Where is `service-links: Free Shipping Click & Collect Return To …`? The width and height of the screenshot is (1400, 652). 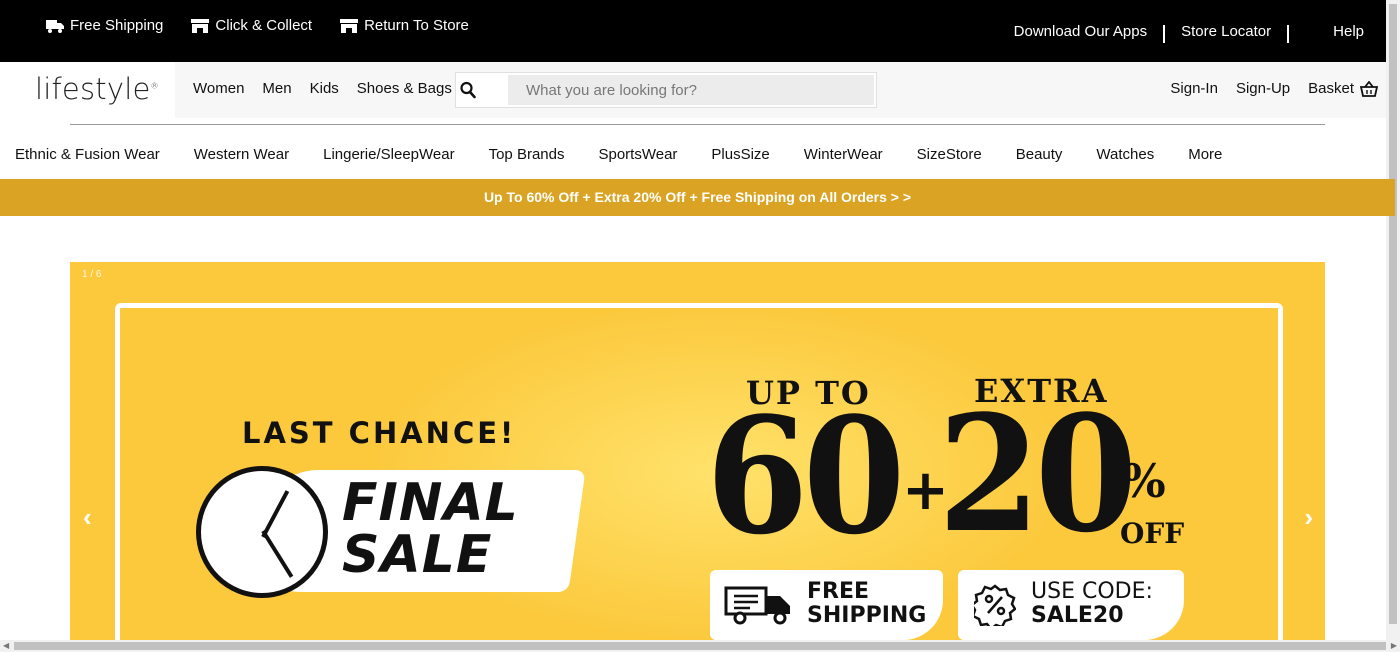
service-links: Free Shipping Click & Collect Return To … is located at coordinates (257, 25).